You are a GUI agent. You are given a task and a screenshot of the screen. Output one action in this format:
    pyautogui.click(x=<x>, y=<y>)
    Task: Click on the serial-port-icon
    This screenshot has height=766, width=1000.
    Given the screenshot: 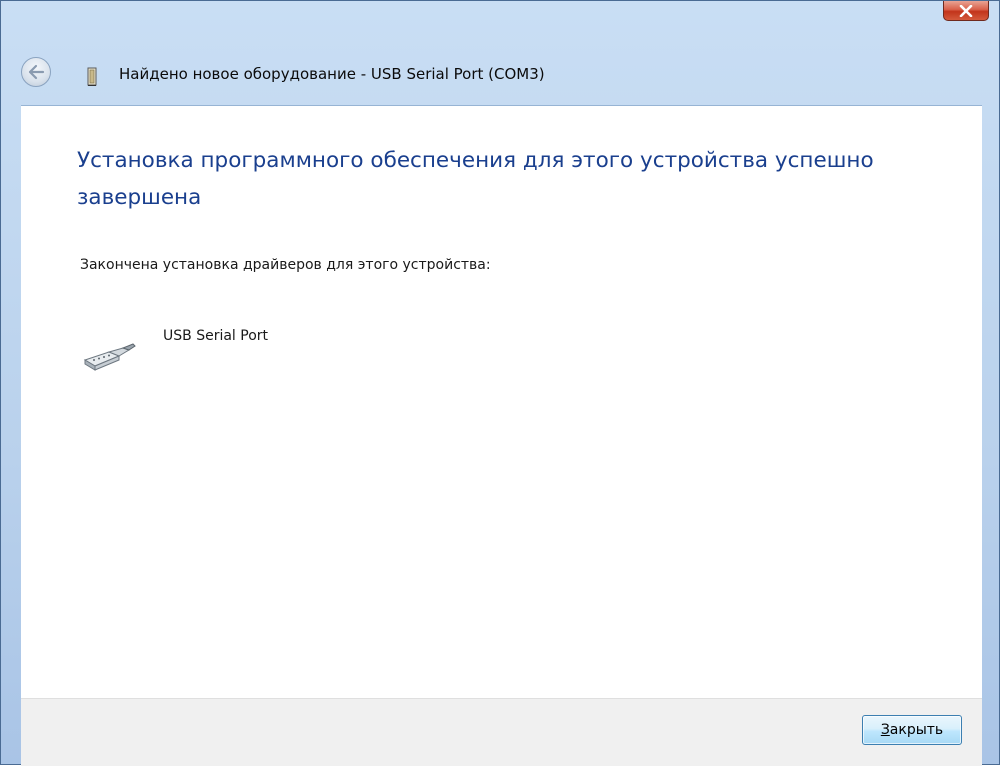 What is the action you would take?
    pyautogui.click(x=109, y=357)
    